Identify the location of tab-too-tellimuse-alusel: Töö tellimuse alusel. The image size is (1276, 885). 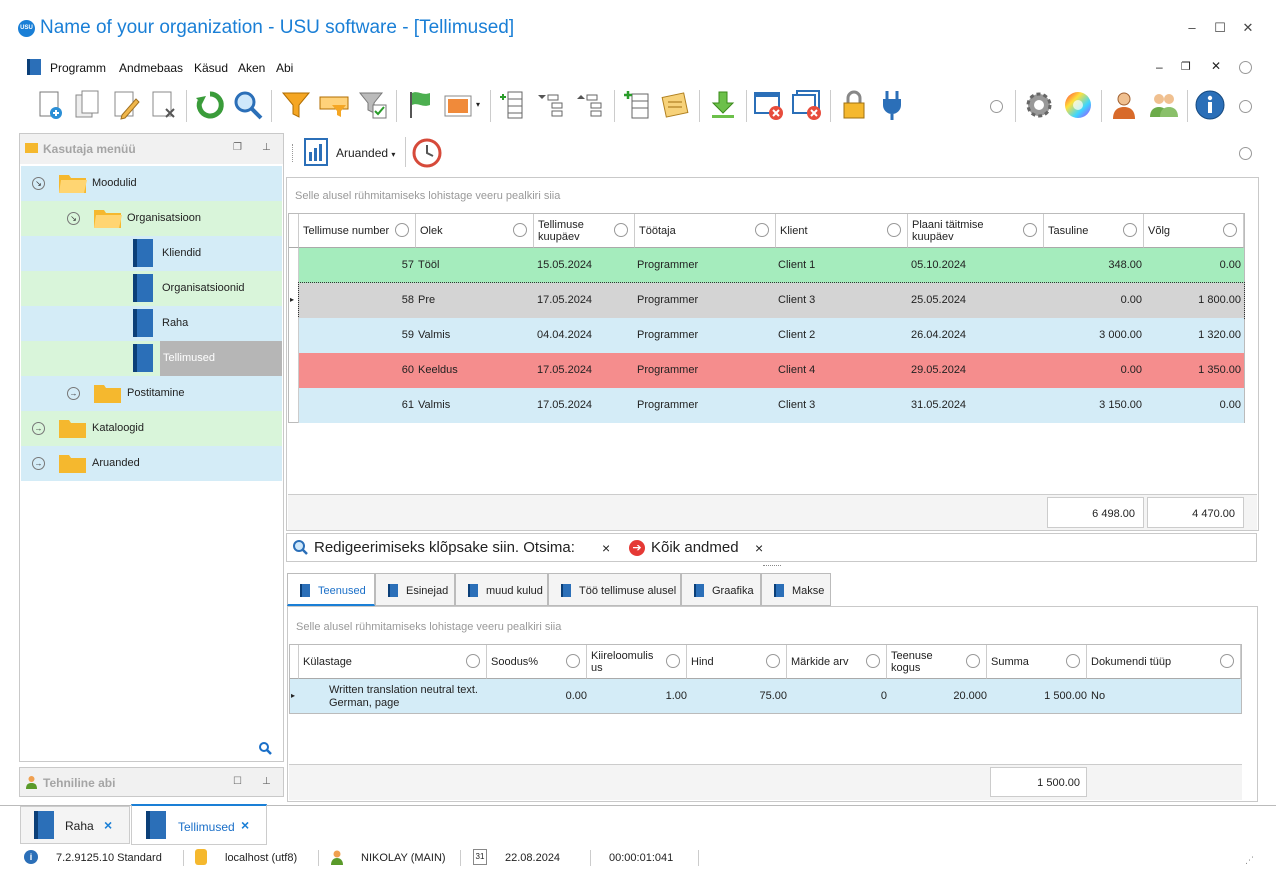
(614, 589).